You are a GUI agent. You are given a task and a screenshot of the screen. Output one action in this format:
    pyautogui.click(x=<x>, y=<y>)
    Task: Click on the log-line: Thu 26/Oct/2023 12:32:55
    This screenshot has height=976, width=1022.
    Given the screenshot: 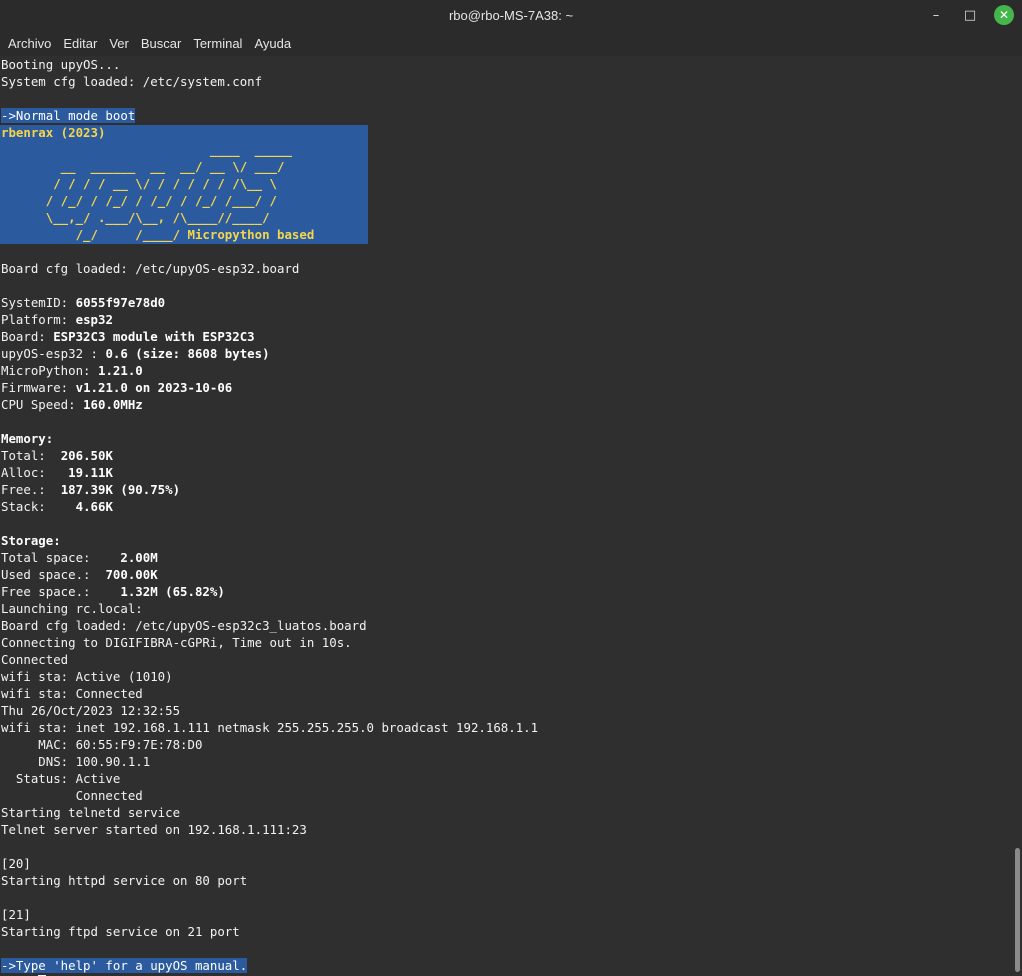 What is the action you would take?
    pyautogui.click(x=91, y=710)
    